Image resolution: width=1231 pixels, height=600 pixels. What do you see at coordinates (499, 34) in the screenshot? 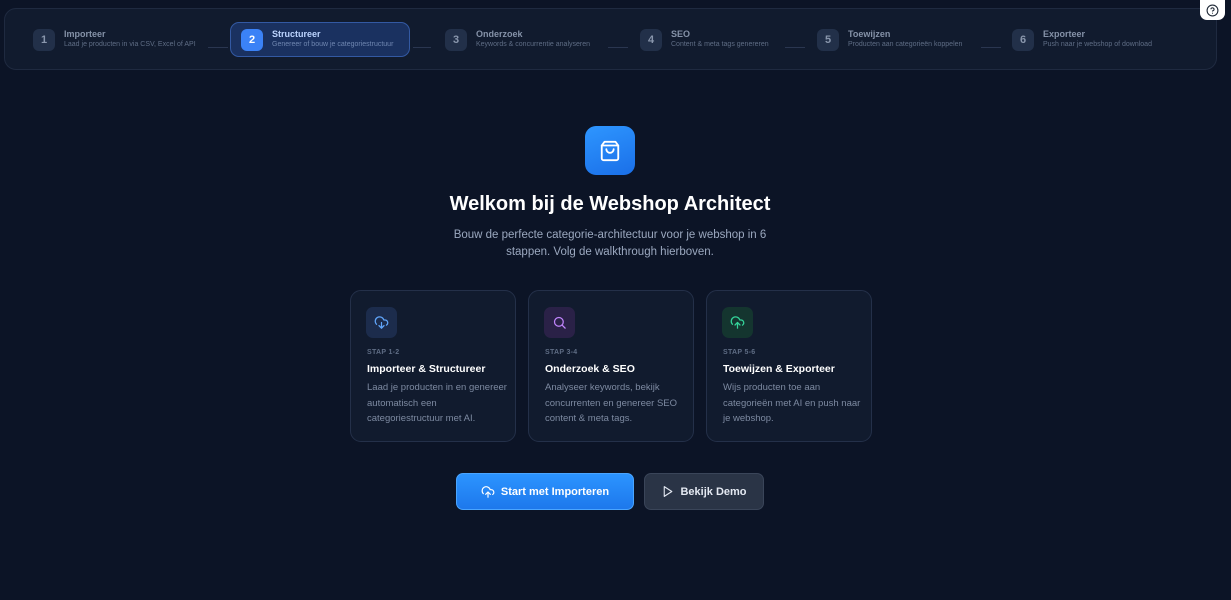
I see `step-title: Onderzoek` at bounding box center [499, 34].